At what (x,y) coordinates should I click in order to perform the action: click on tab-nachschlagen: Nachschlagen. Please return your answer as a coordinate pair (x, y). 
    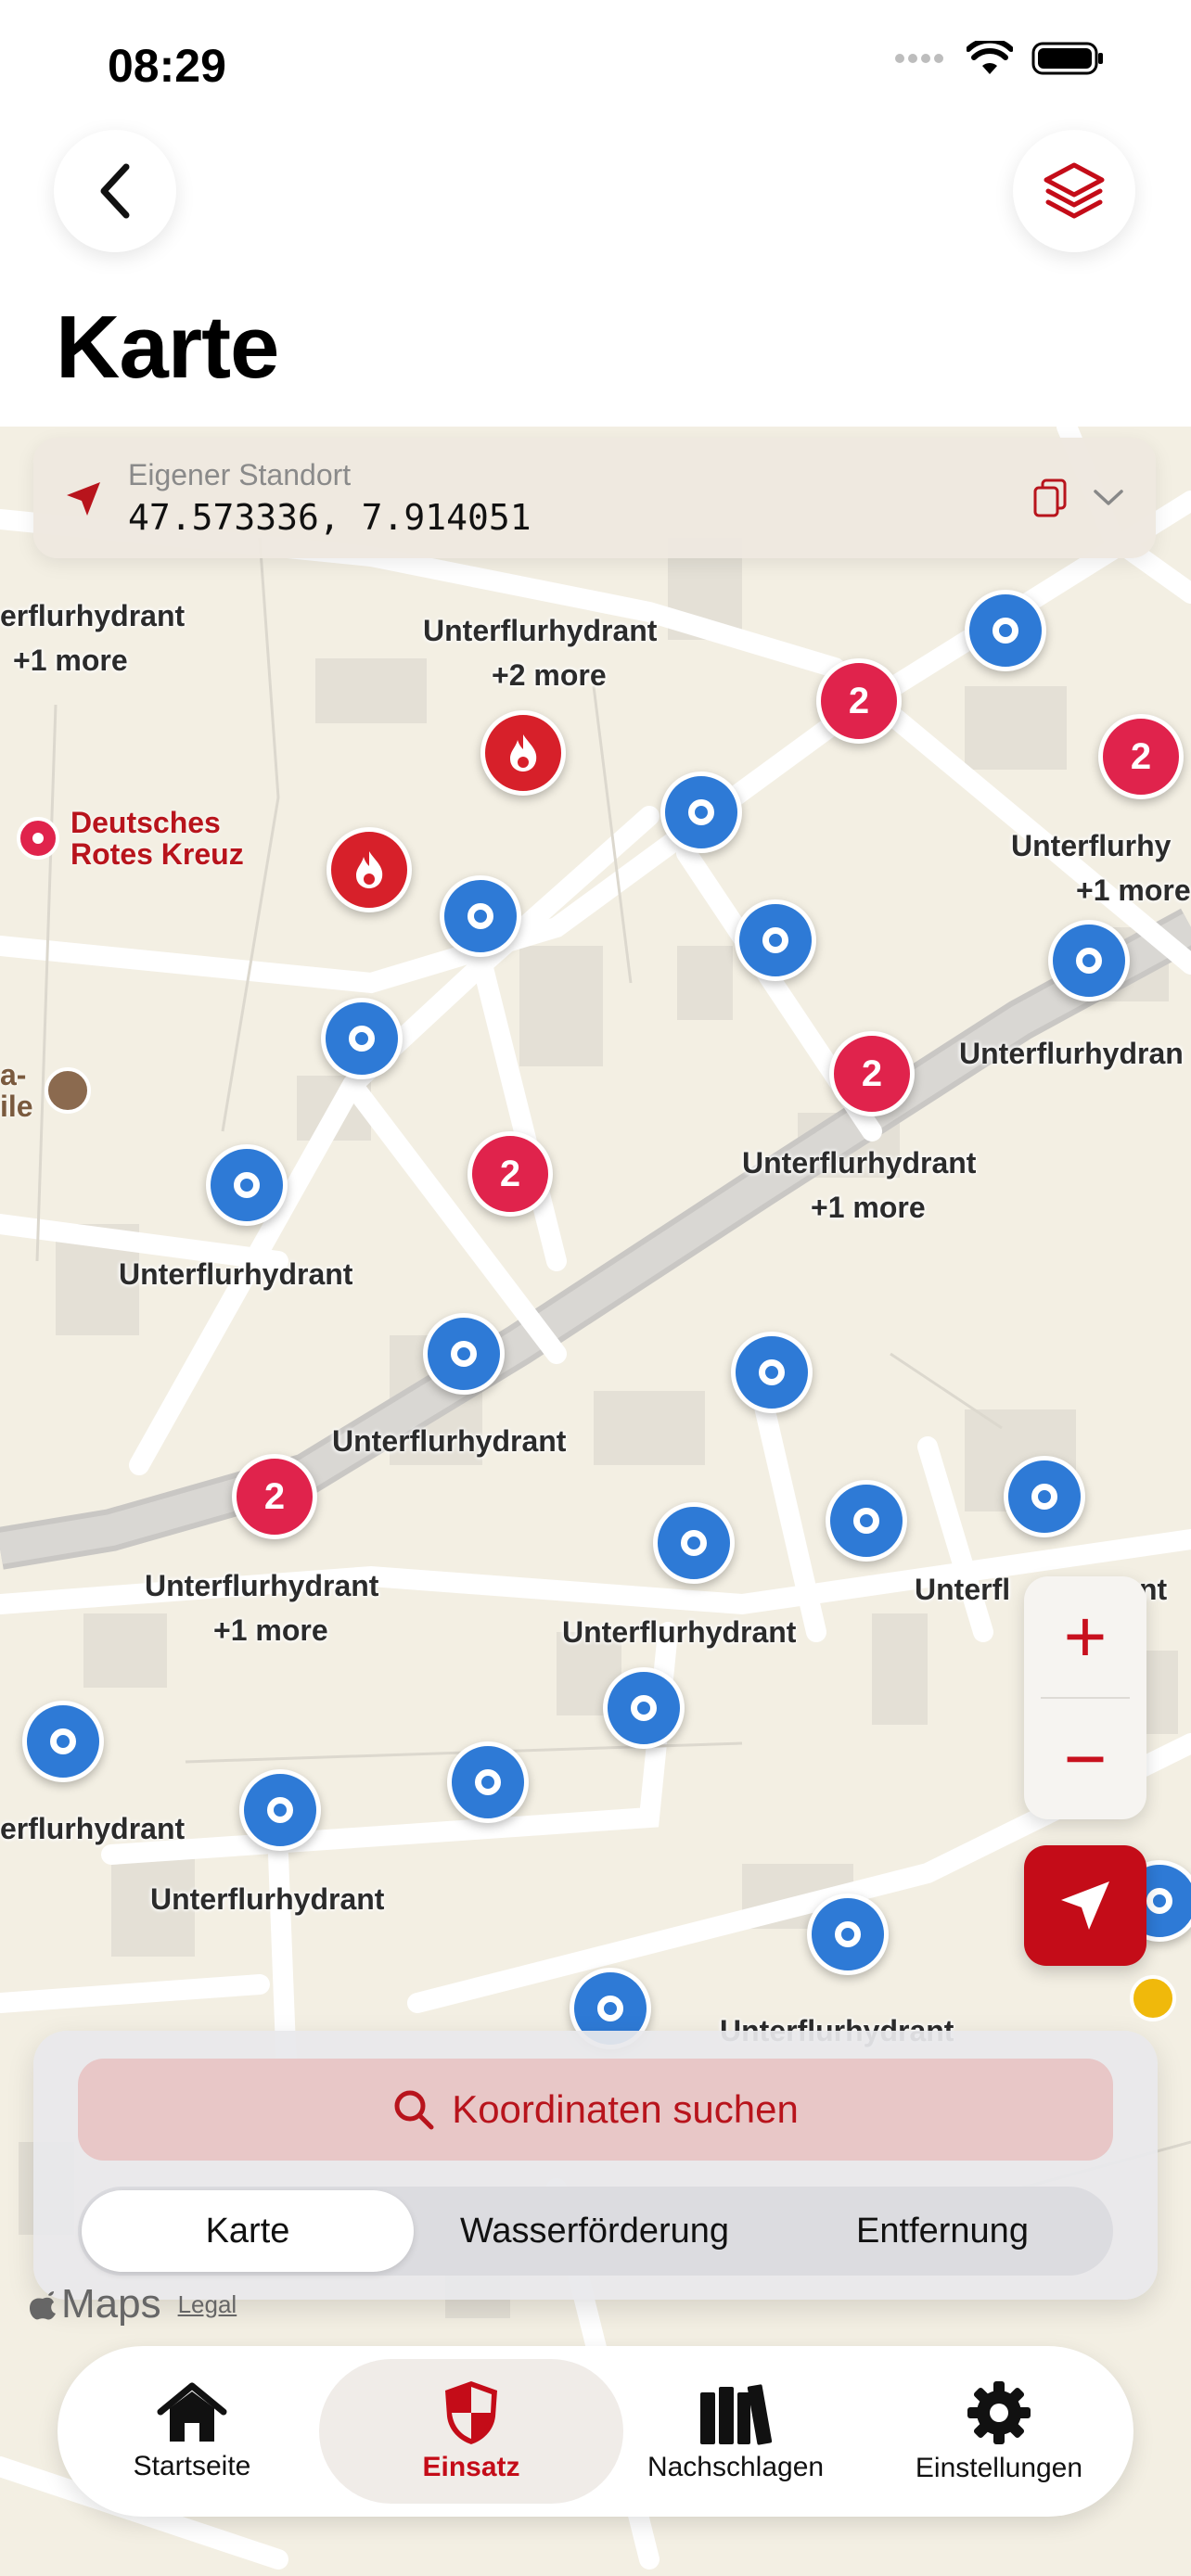
    Looking at the image, I should click on (735, 2432).